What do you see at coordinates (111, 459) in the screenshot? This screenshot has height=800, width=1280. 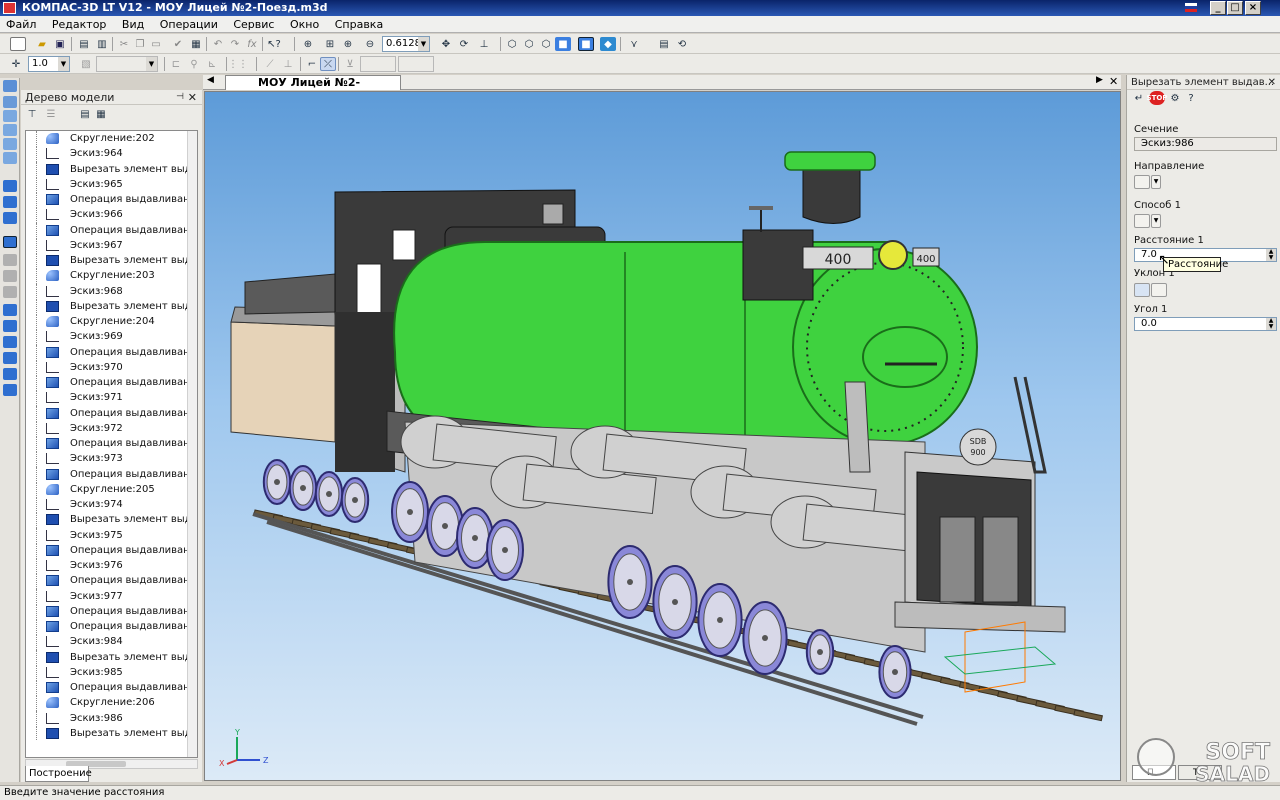 I see `tree-item: Эскиз:973` at bounding box center [111, 459].